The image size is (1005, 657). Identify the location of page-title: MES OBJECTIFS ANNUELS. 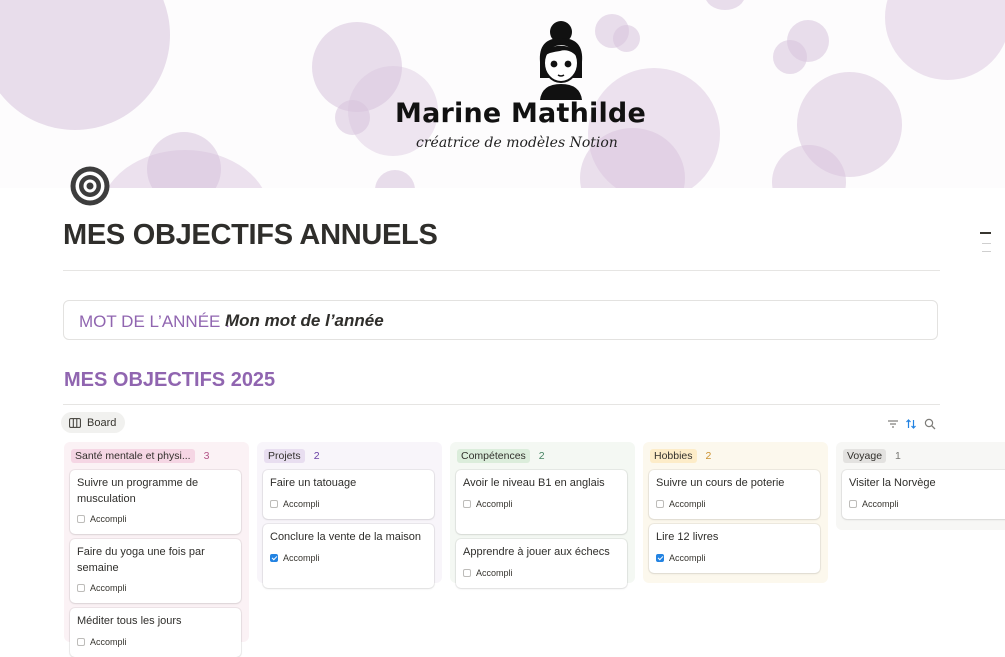
(250, 235).